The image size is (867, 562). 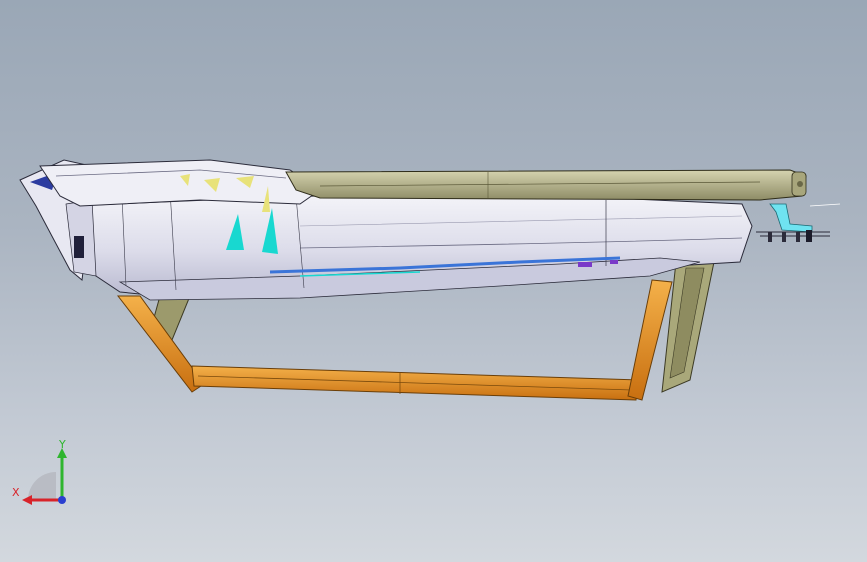 What do you see at coordinates (62, 444) in the screenshot?
I see `y-axis-label: Y` at bounding box center [62, 444].